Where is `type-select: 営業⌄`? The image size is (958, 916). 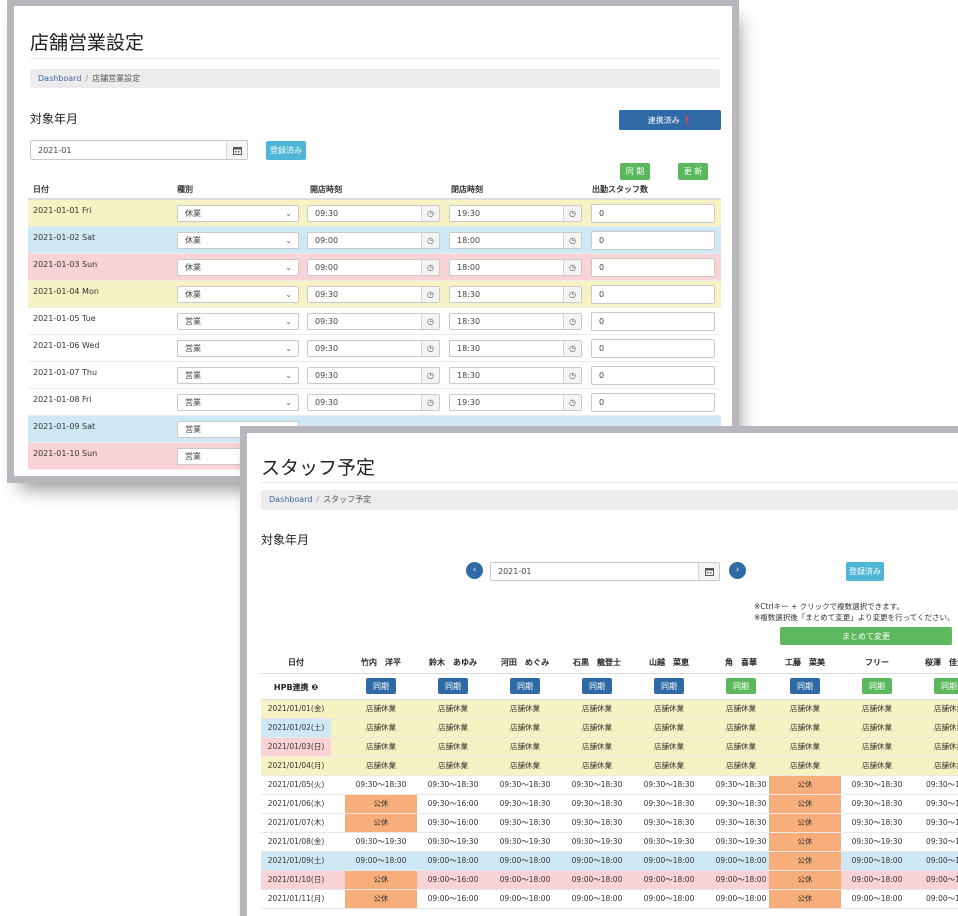 type-select: 営業⌄ is located at coordinates (238, 375).